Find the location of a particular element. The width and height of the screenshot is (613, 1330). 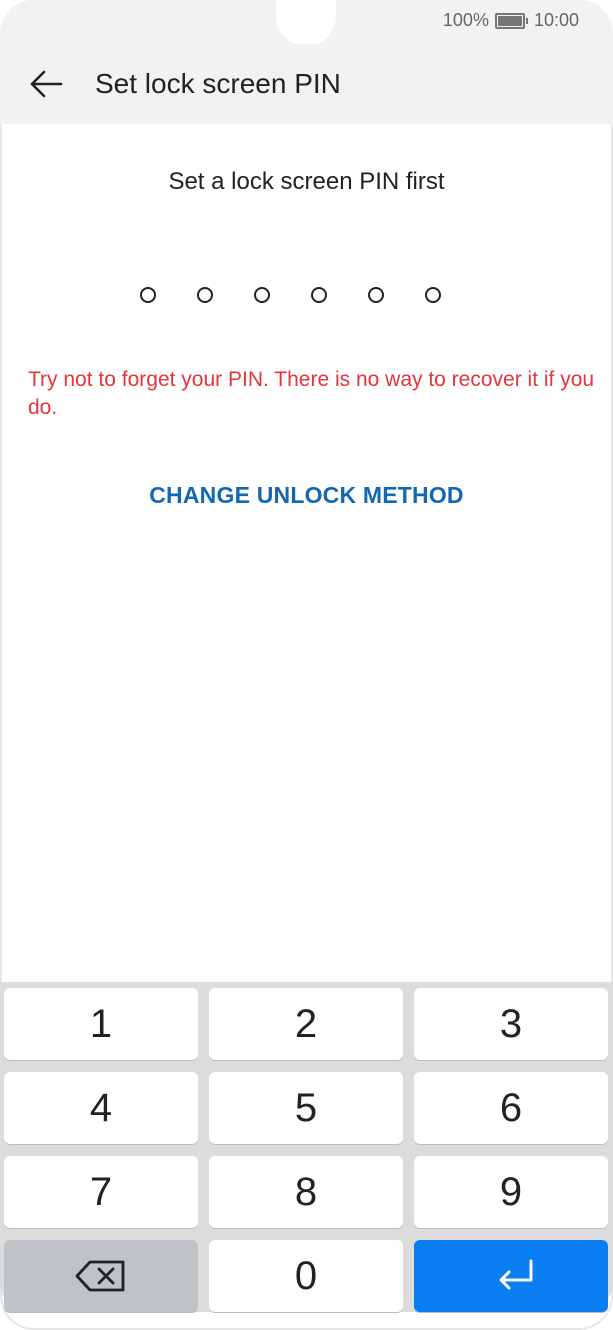

clock: 10:00 is located at coordinates (556, 20).